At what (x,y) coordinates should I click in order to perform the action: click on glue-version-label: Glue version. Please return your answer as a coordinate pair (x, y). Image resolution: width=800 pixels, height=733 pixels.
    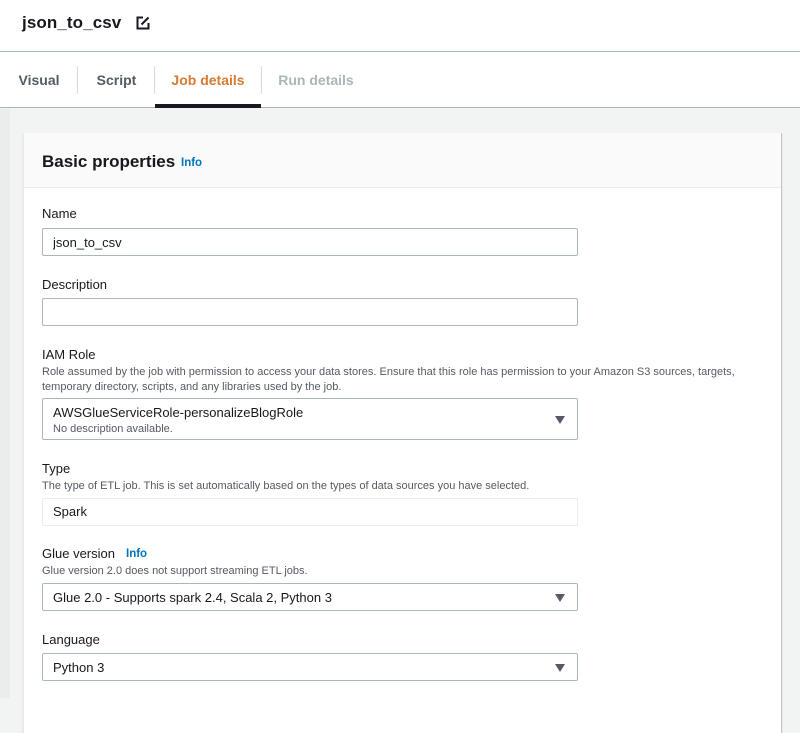
    Looking at the image, I should click on (78, 553).